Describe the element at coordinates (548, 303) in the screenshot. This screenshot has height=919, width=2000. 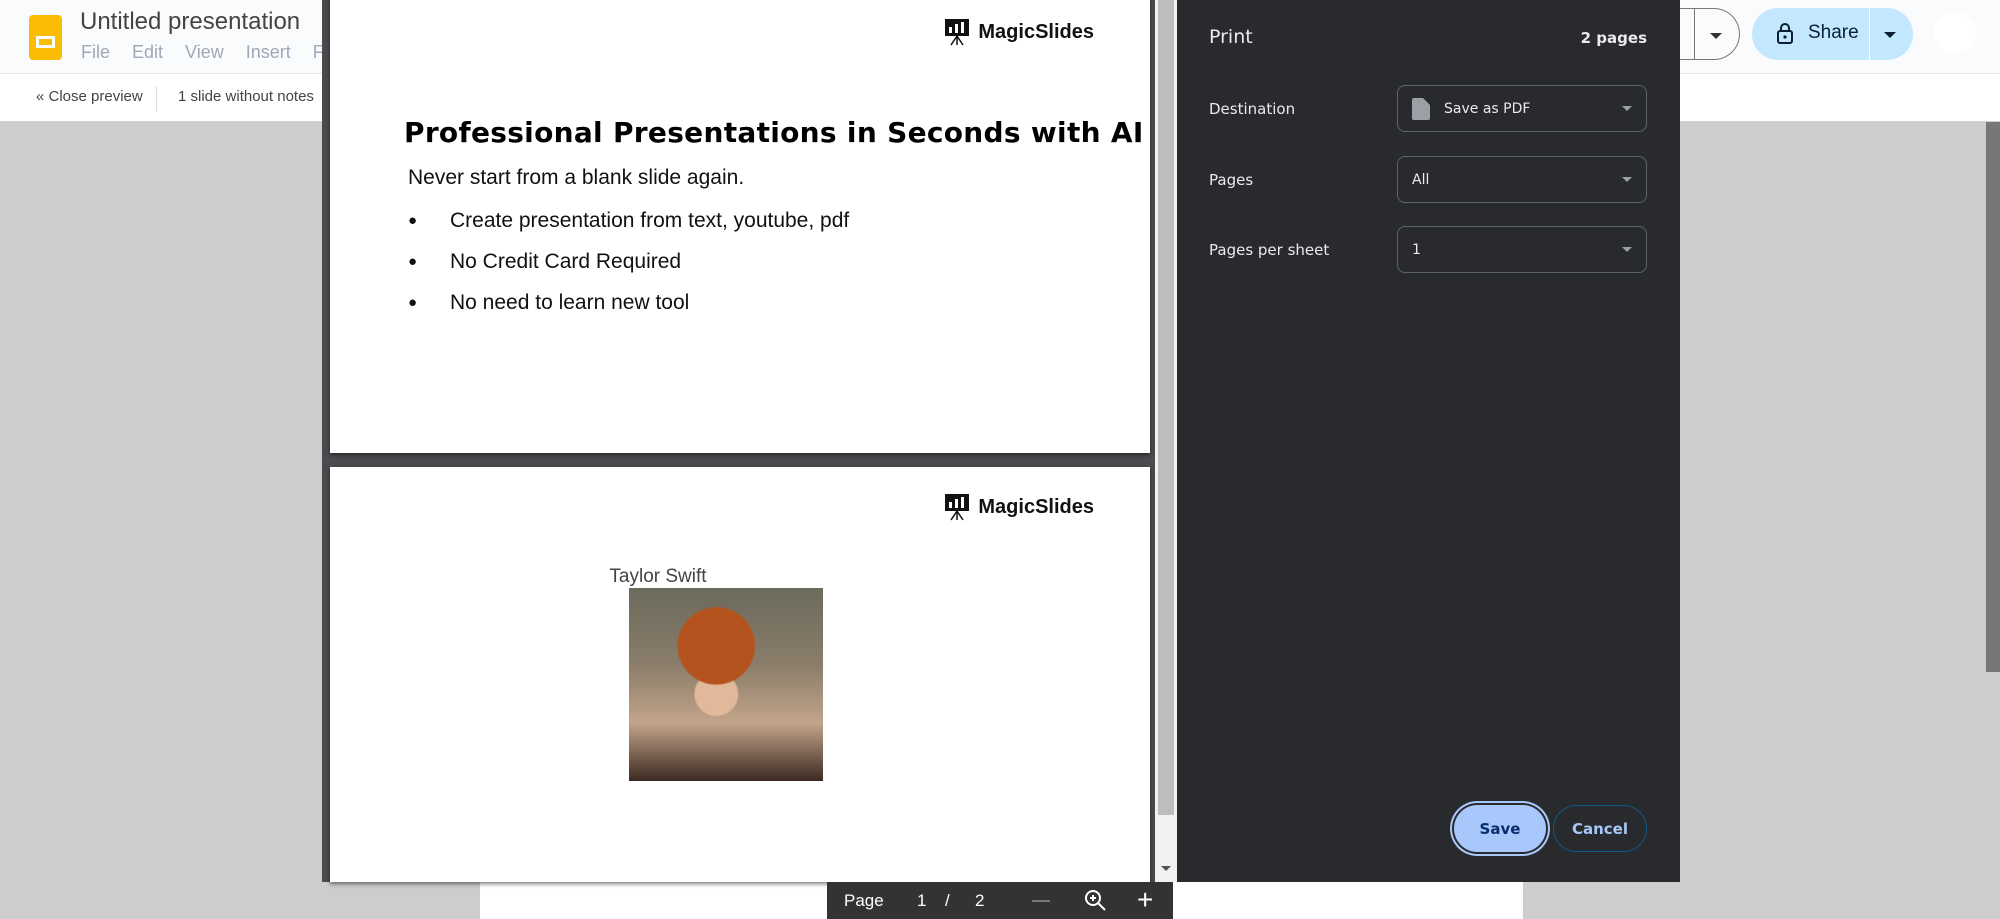
I see `bullet-item: No need to learn new tool` at that location.